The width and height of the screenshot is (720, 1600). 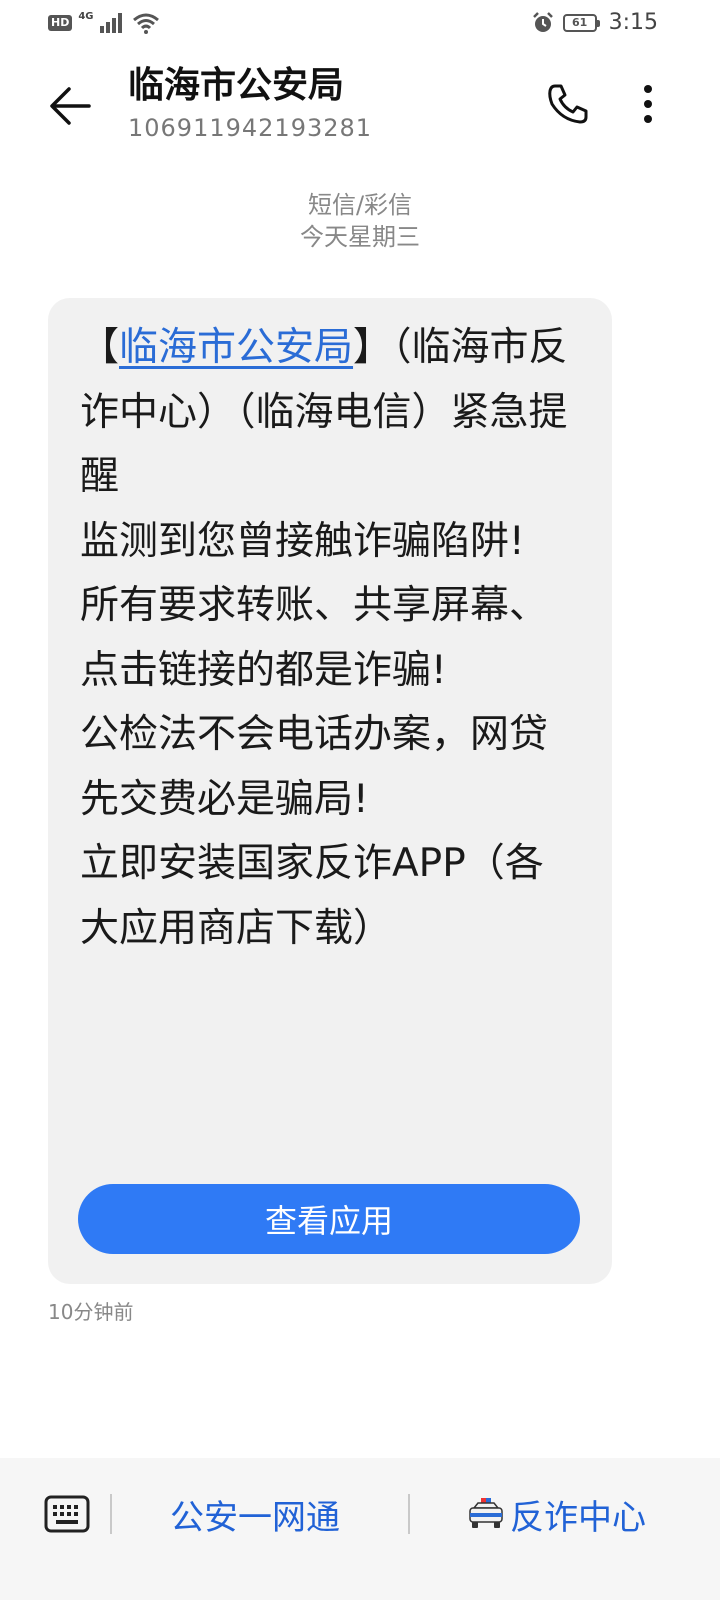 What do you see at coordinates (486, 1513) in the screenshot?
I see `police-car-icon` at bounding box center [486, 1513].